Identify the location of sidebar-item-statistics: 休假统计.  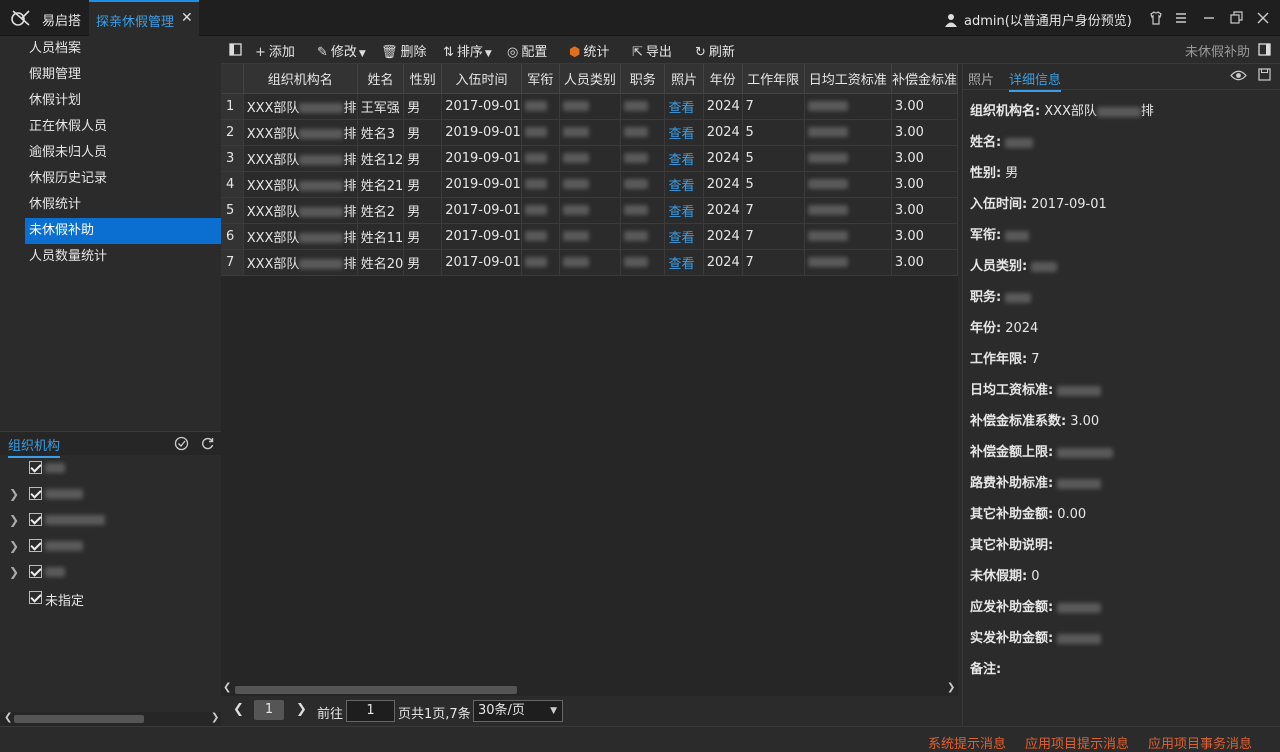
(123, 205).